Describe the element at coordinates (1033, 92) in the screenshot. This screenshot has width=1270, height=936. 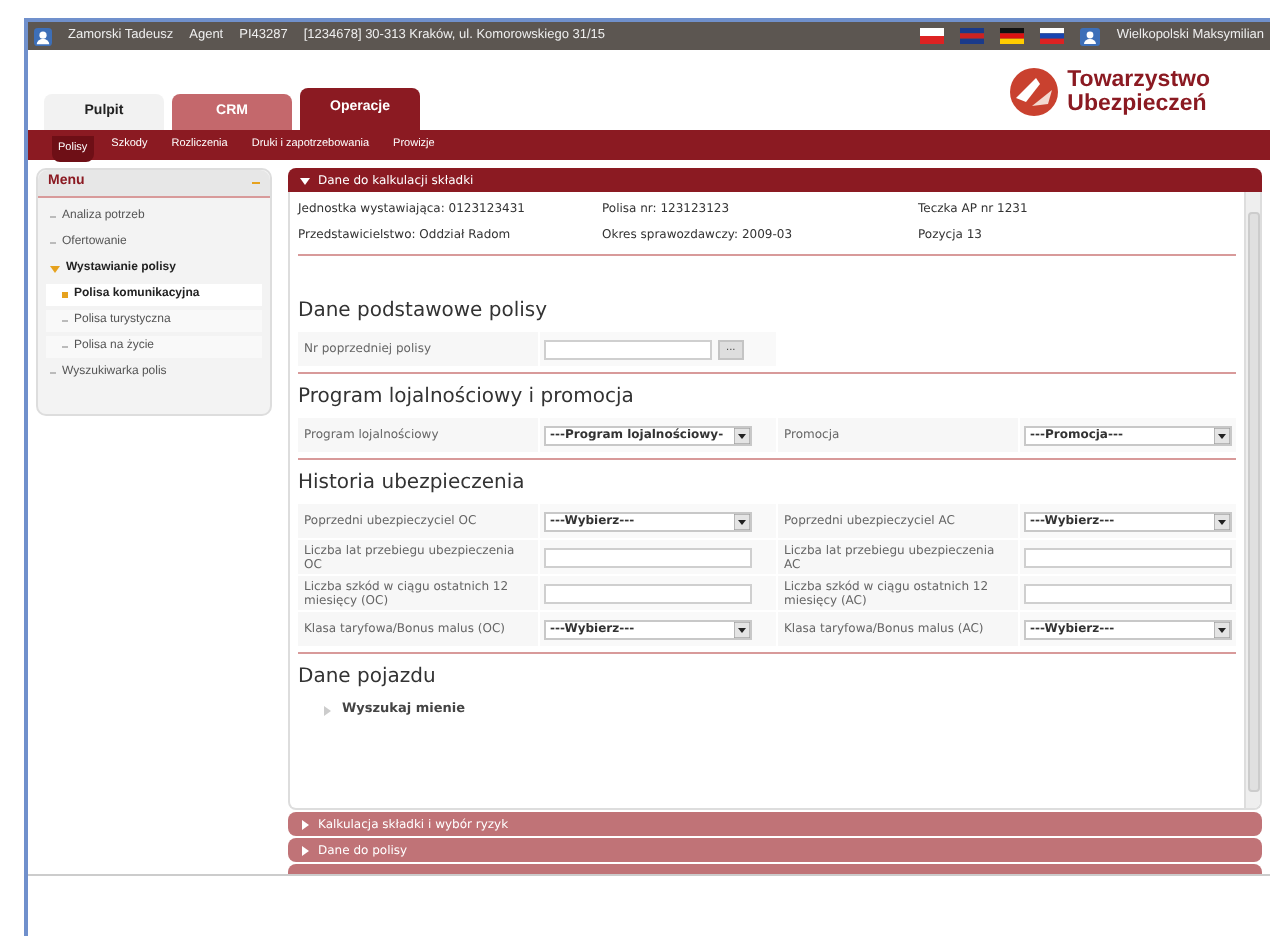
I see `logo-icon` at that location.